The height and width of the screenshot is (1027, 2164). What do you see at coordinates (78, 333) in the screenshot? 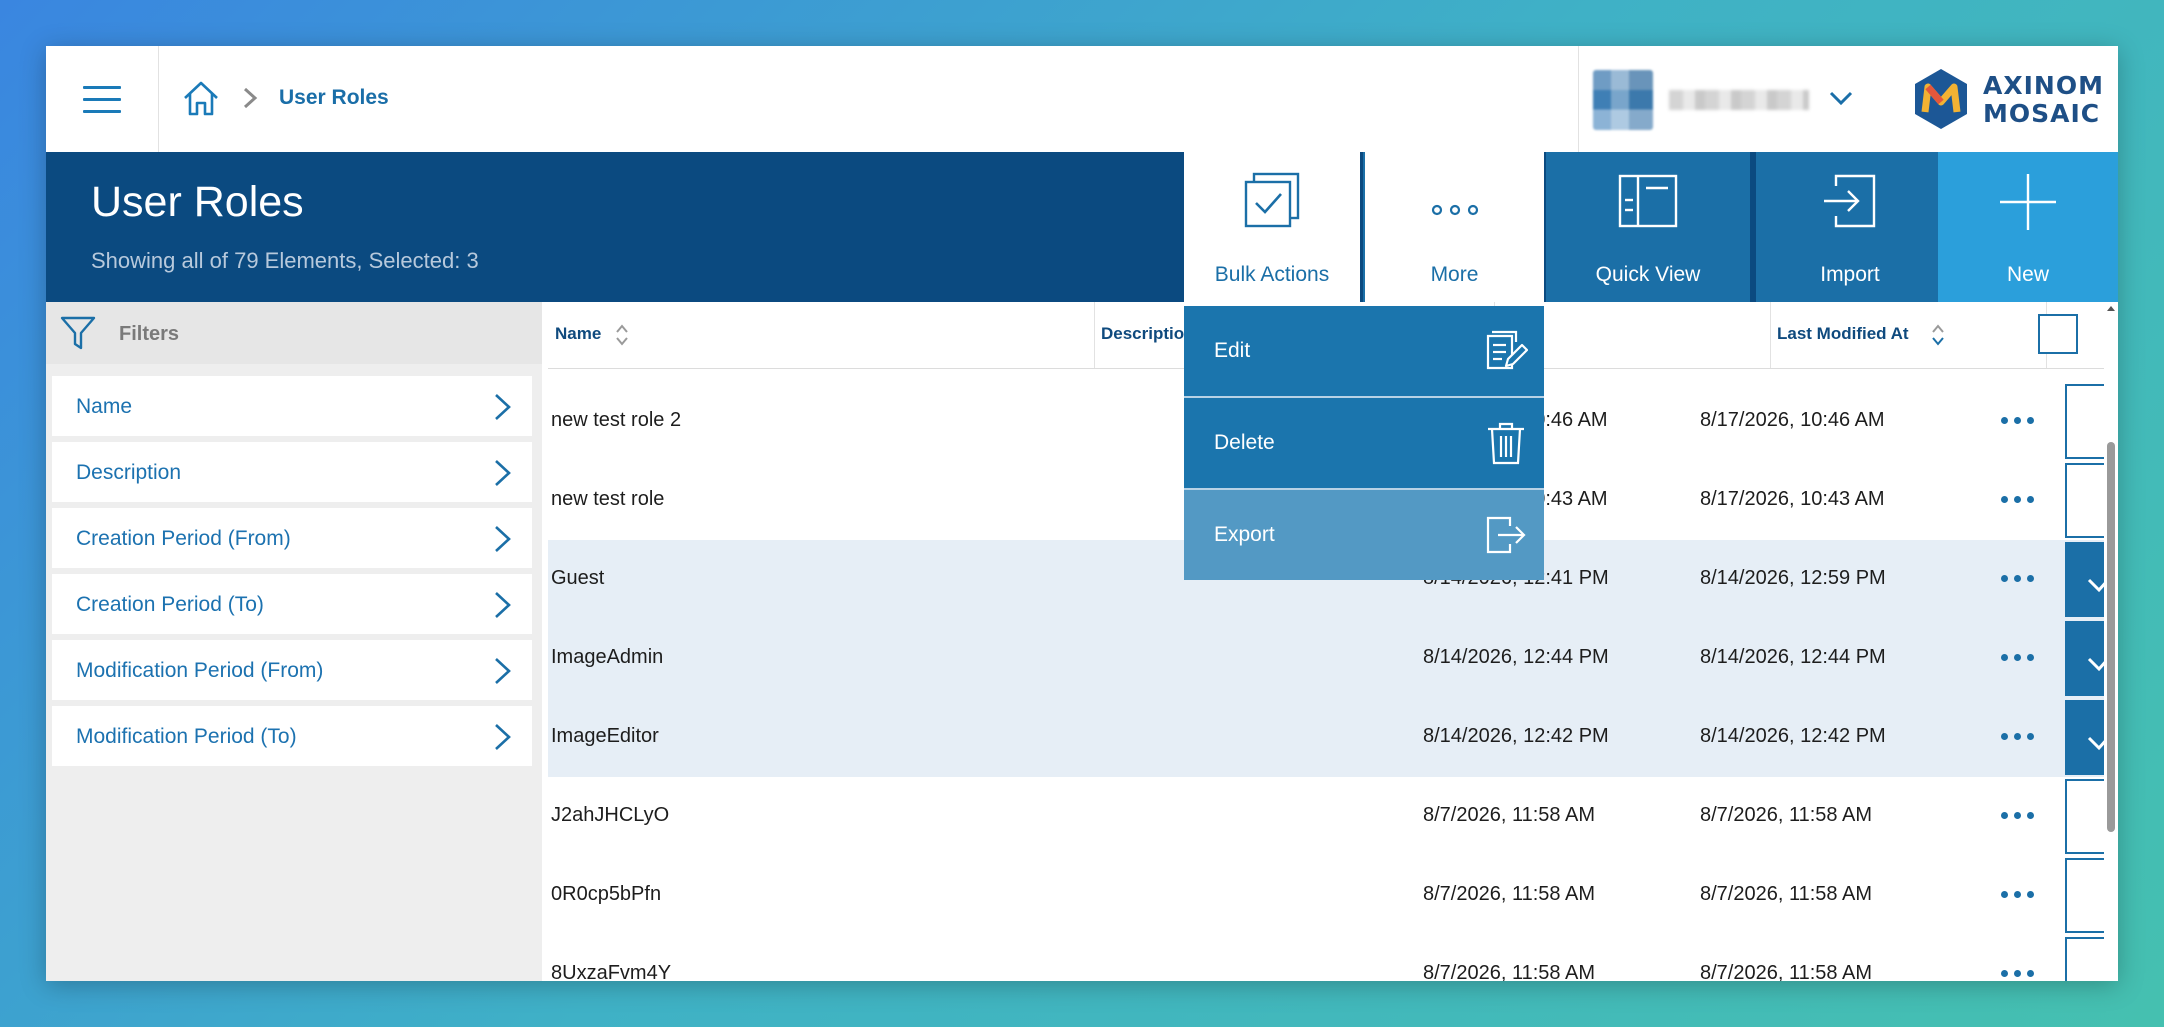
I see `filter-icon` at bounding box center [78, 333].